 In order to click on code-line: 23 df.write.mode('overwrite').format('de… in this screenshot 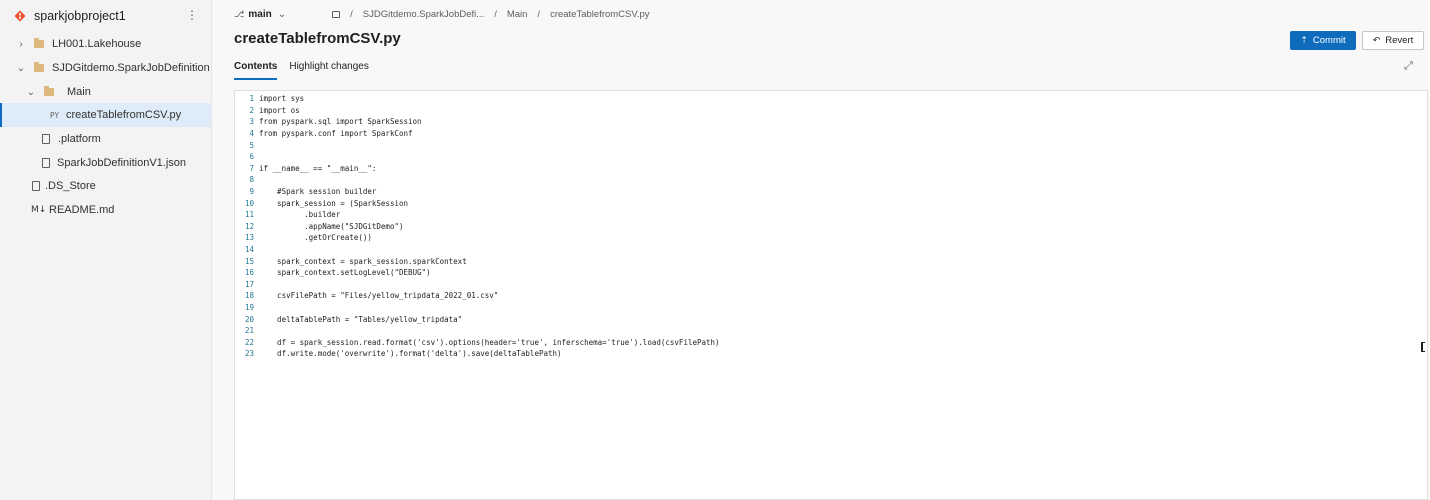, I will do `click(477, 354)`.